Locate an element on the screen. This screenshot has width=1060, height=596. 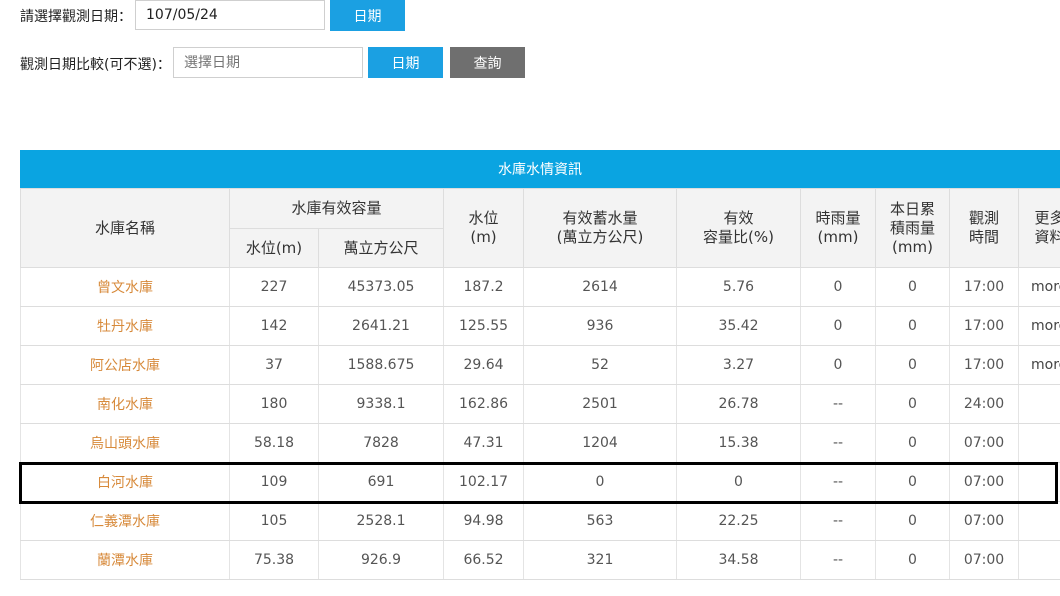
header-more: 更多 資料 is located at coordinates (1039, 228).